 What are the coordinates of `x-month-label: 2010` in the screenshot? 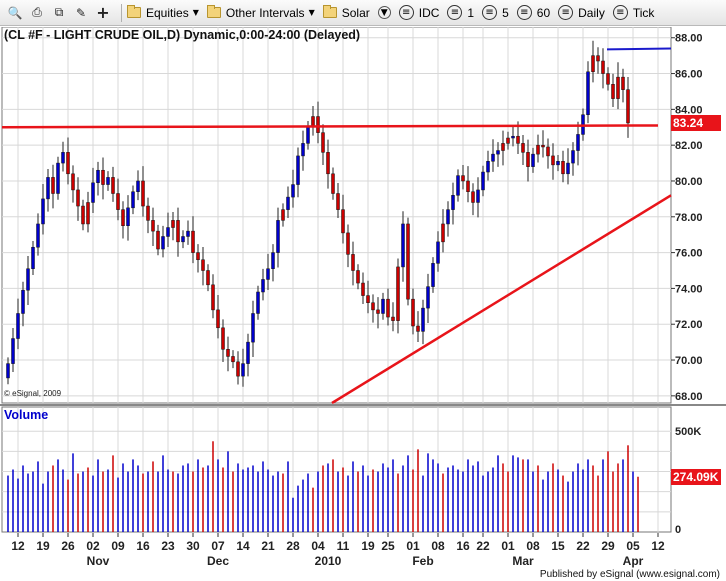 It's located at (328, 561).